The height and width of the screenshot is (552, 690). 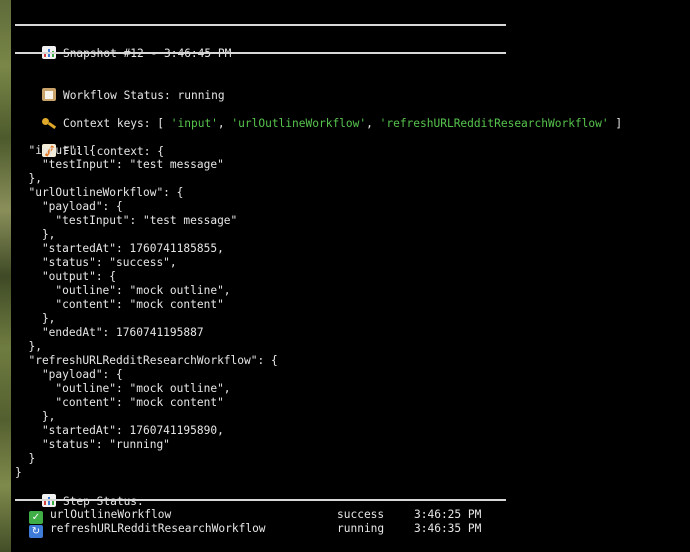 I want to click on separator-top, so click(x=260, y=25).